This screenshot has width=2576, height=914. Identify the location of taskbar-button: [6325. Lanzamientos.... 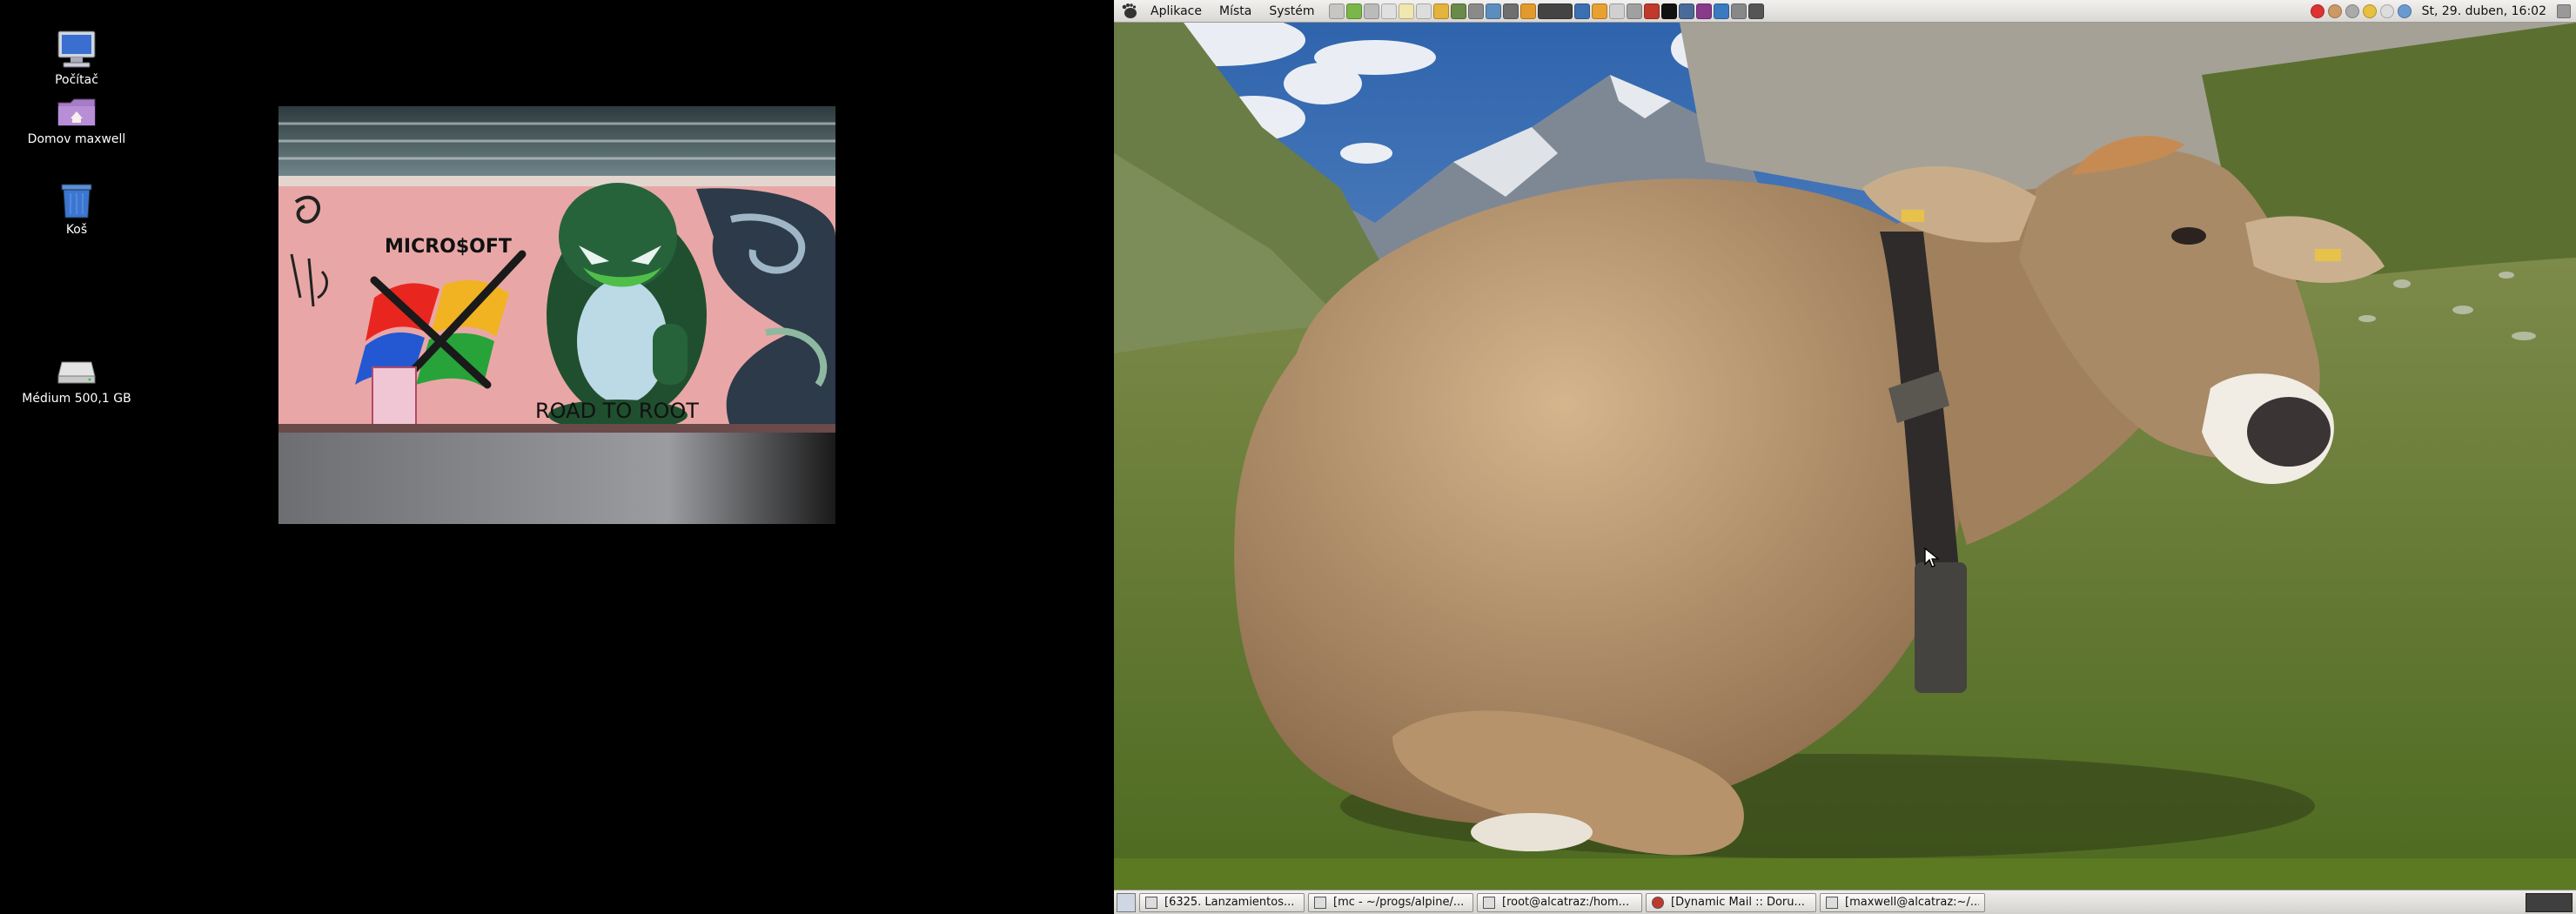
(1222, 902).